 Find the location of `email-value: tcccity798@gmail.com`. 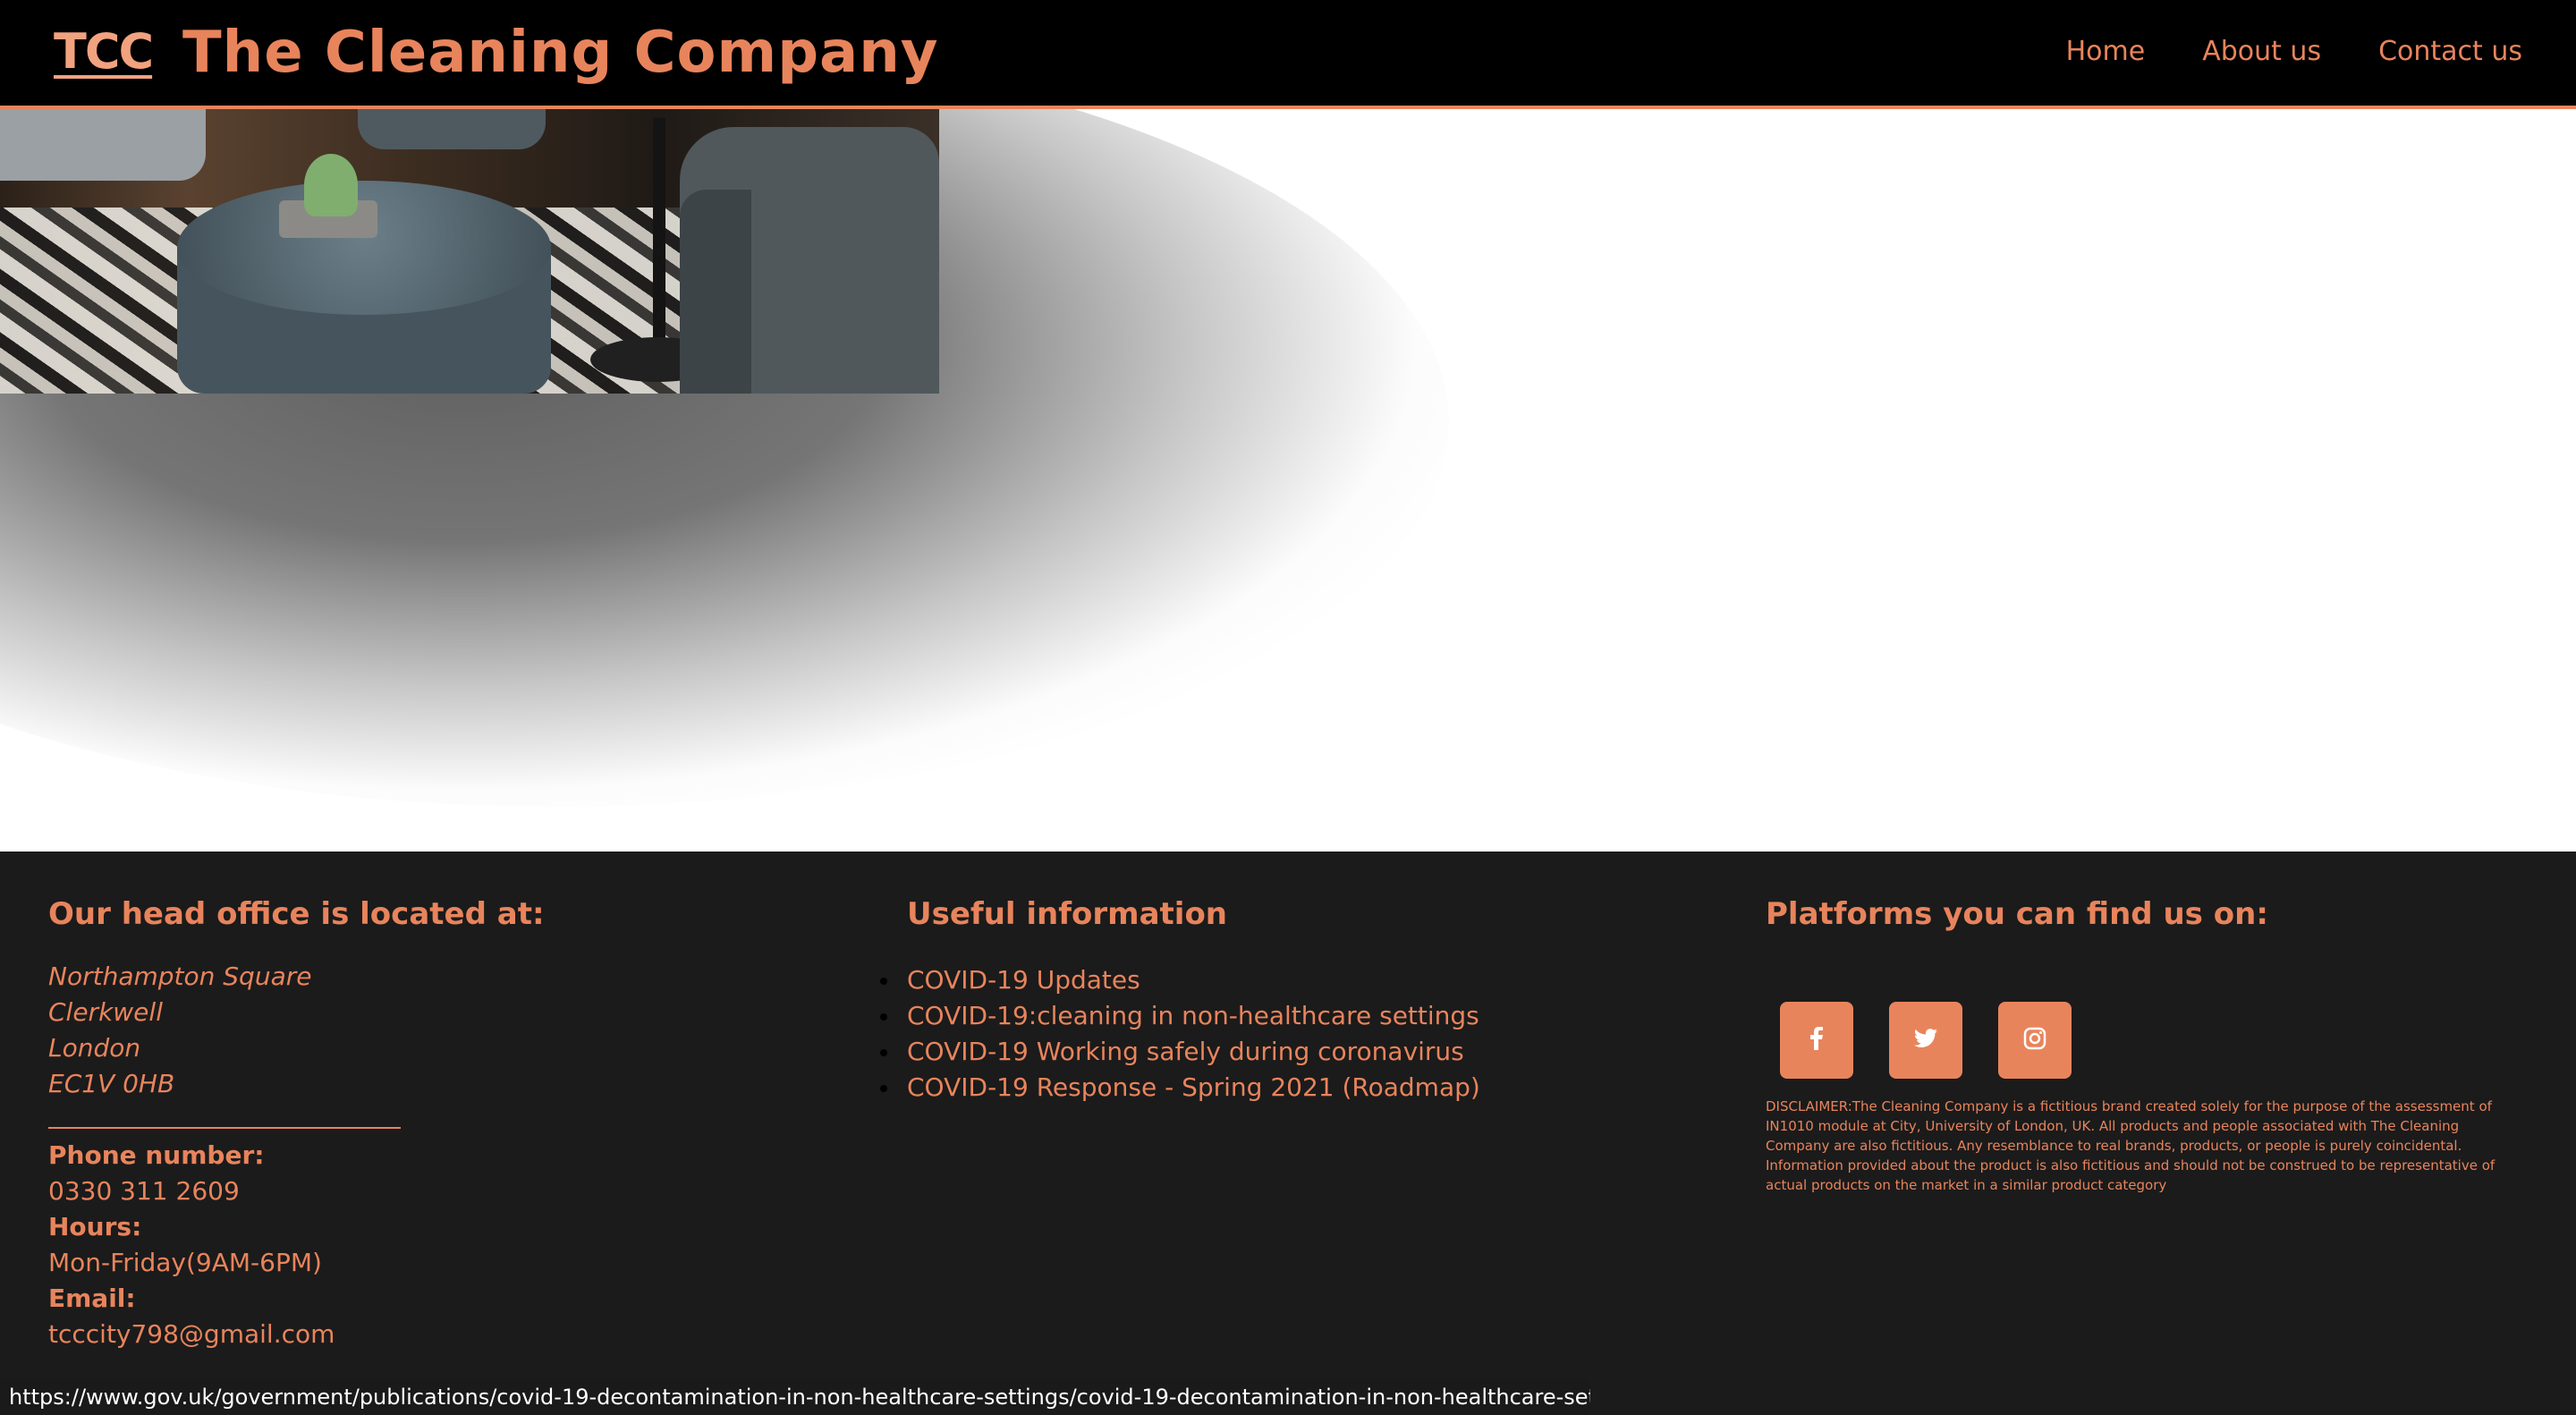

email-value: tcccity798@gmail.com is located at coordinates (191, 1334).